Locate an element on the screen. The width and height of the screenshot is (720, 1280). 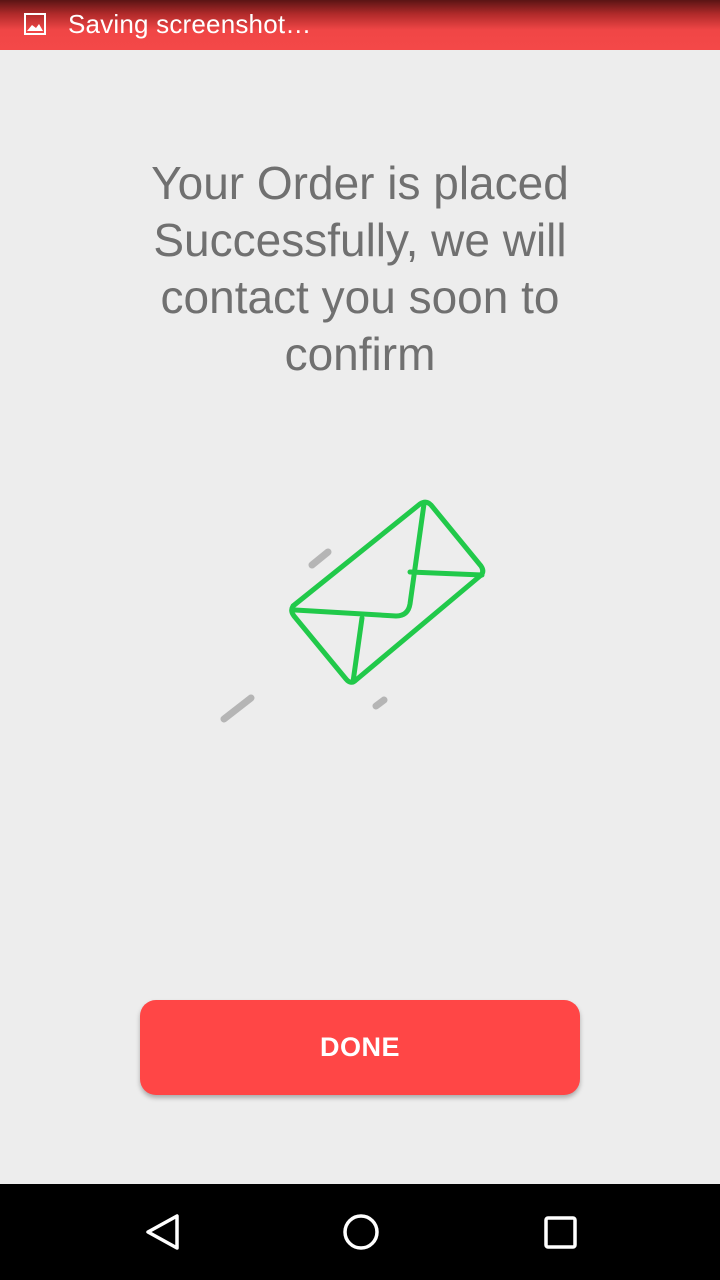
back-button is located at coordinates (162, 1232).